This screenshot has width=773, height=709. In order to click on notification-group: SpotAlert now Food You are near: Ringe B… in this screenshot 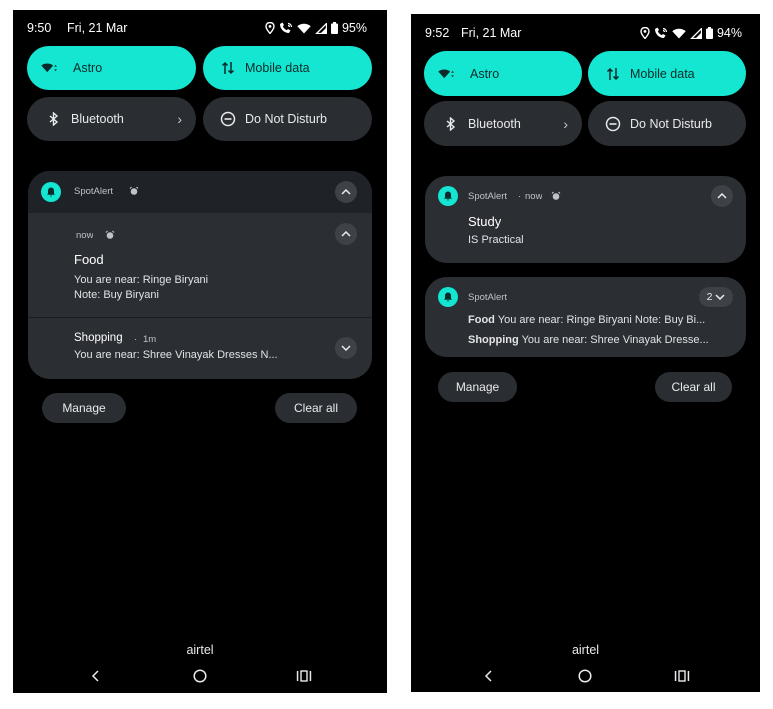, I will do `click(200, 275)`.